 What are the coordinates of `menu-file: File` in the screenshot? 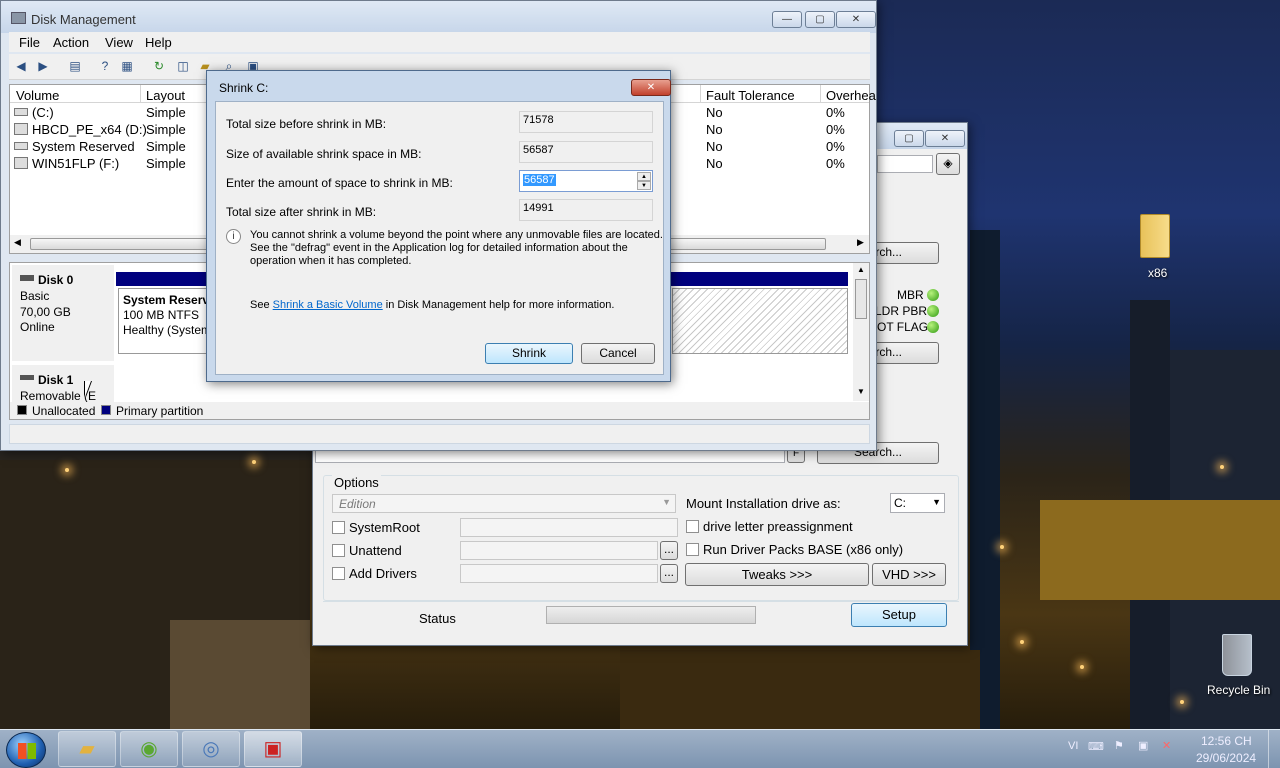 It's located at (29, 42).